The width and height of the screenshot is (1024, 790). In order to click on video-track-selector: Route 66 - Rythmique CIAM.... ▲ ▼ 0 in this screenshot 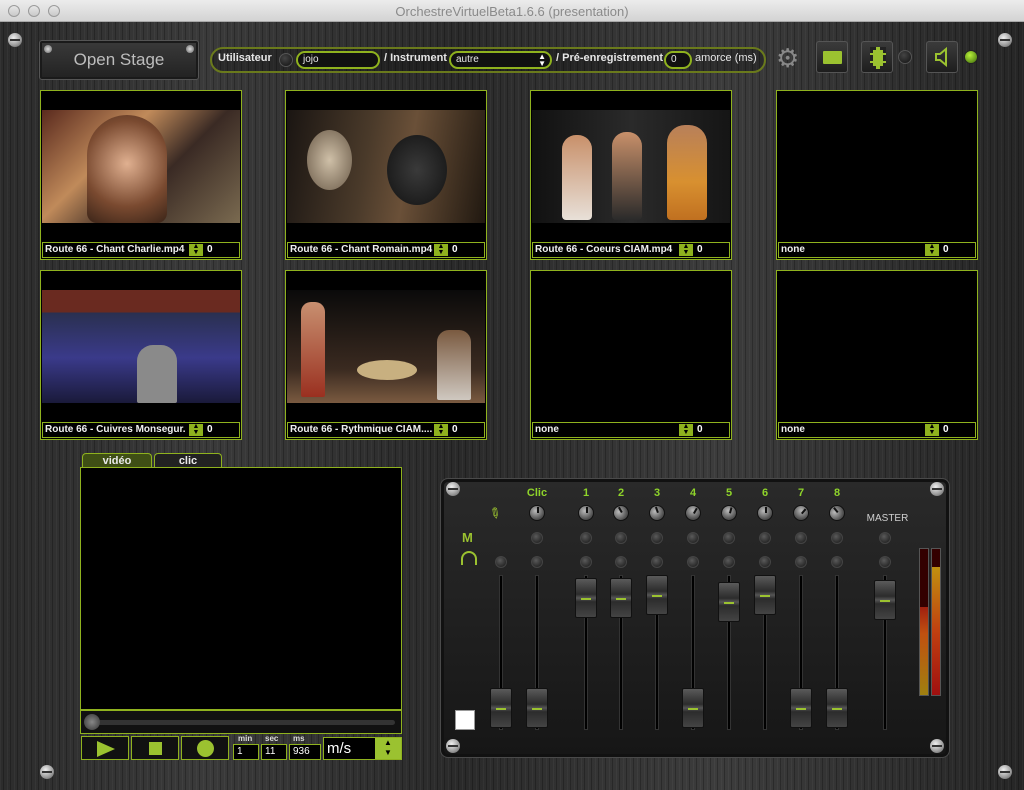, I will do `click(386, 430)`.